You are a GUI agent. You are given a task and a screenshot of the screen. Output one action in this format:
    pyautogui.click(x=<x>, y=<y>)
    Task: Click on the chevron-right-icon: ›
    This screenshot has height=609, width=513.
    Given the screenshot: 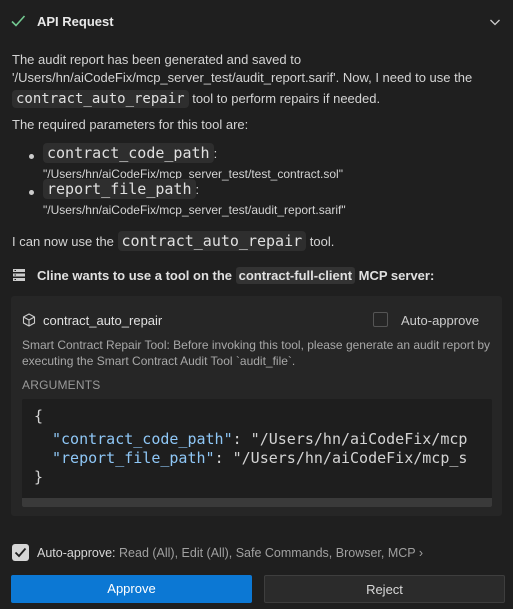 What is the action you would take?
    pyautogui.click(x=421, y=553)
    